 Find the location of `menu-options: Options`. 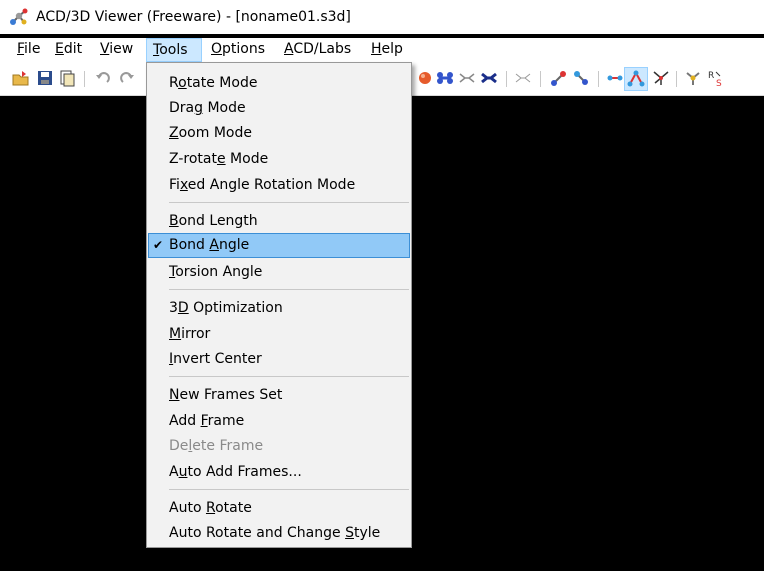

menu-options: Options is located at coordinates (238, 50).